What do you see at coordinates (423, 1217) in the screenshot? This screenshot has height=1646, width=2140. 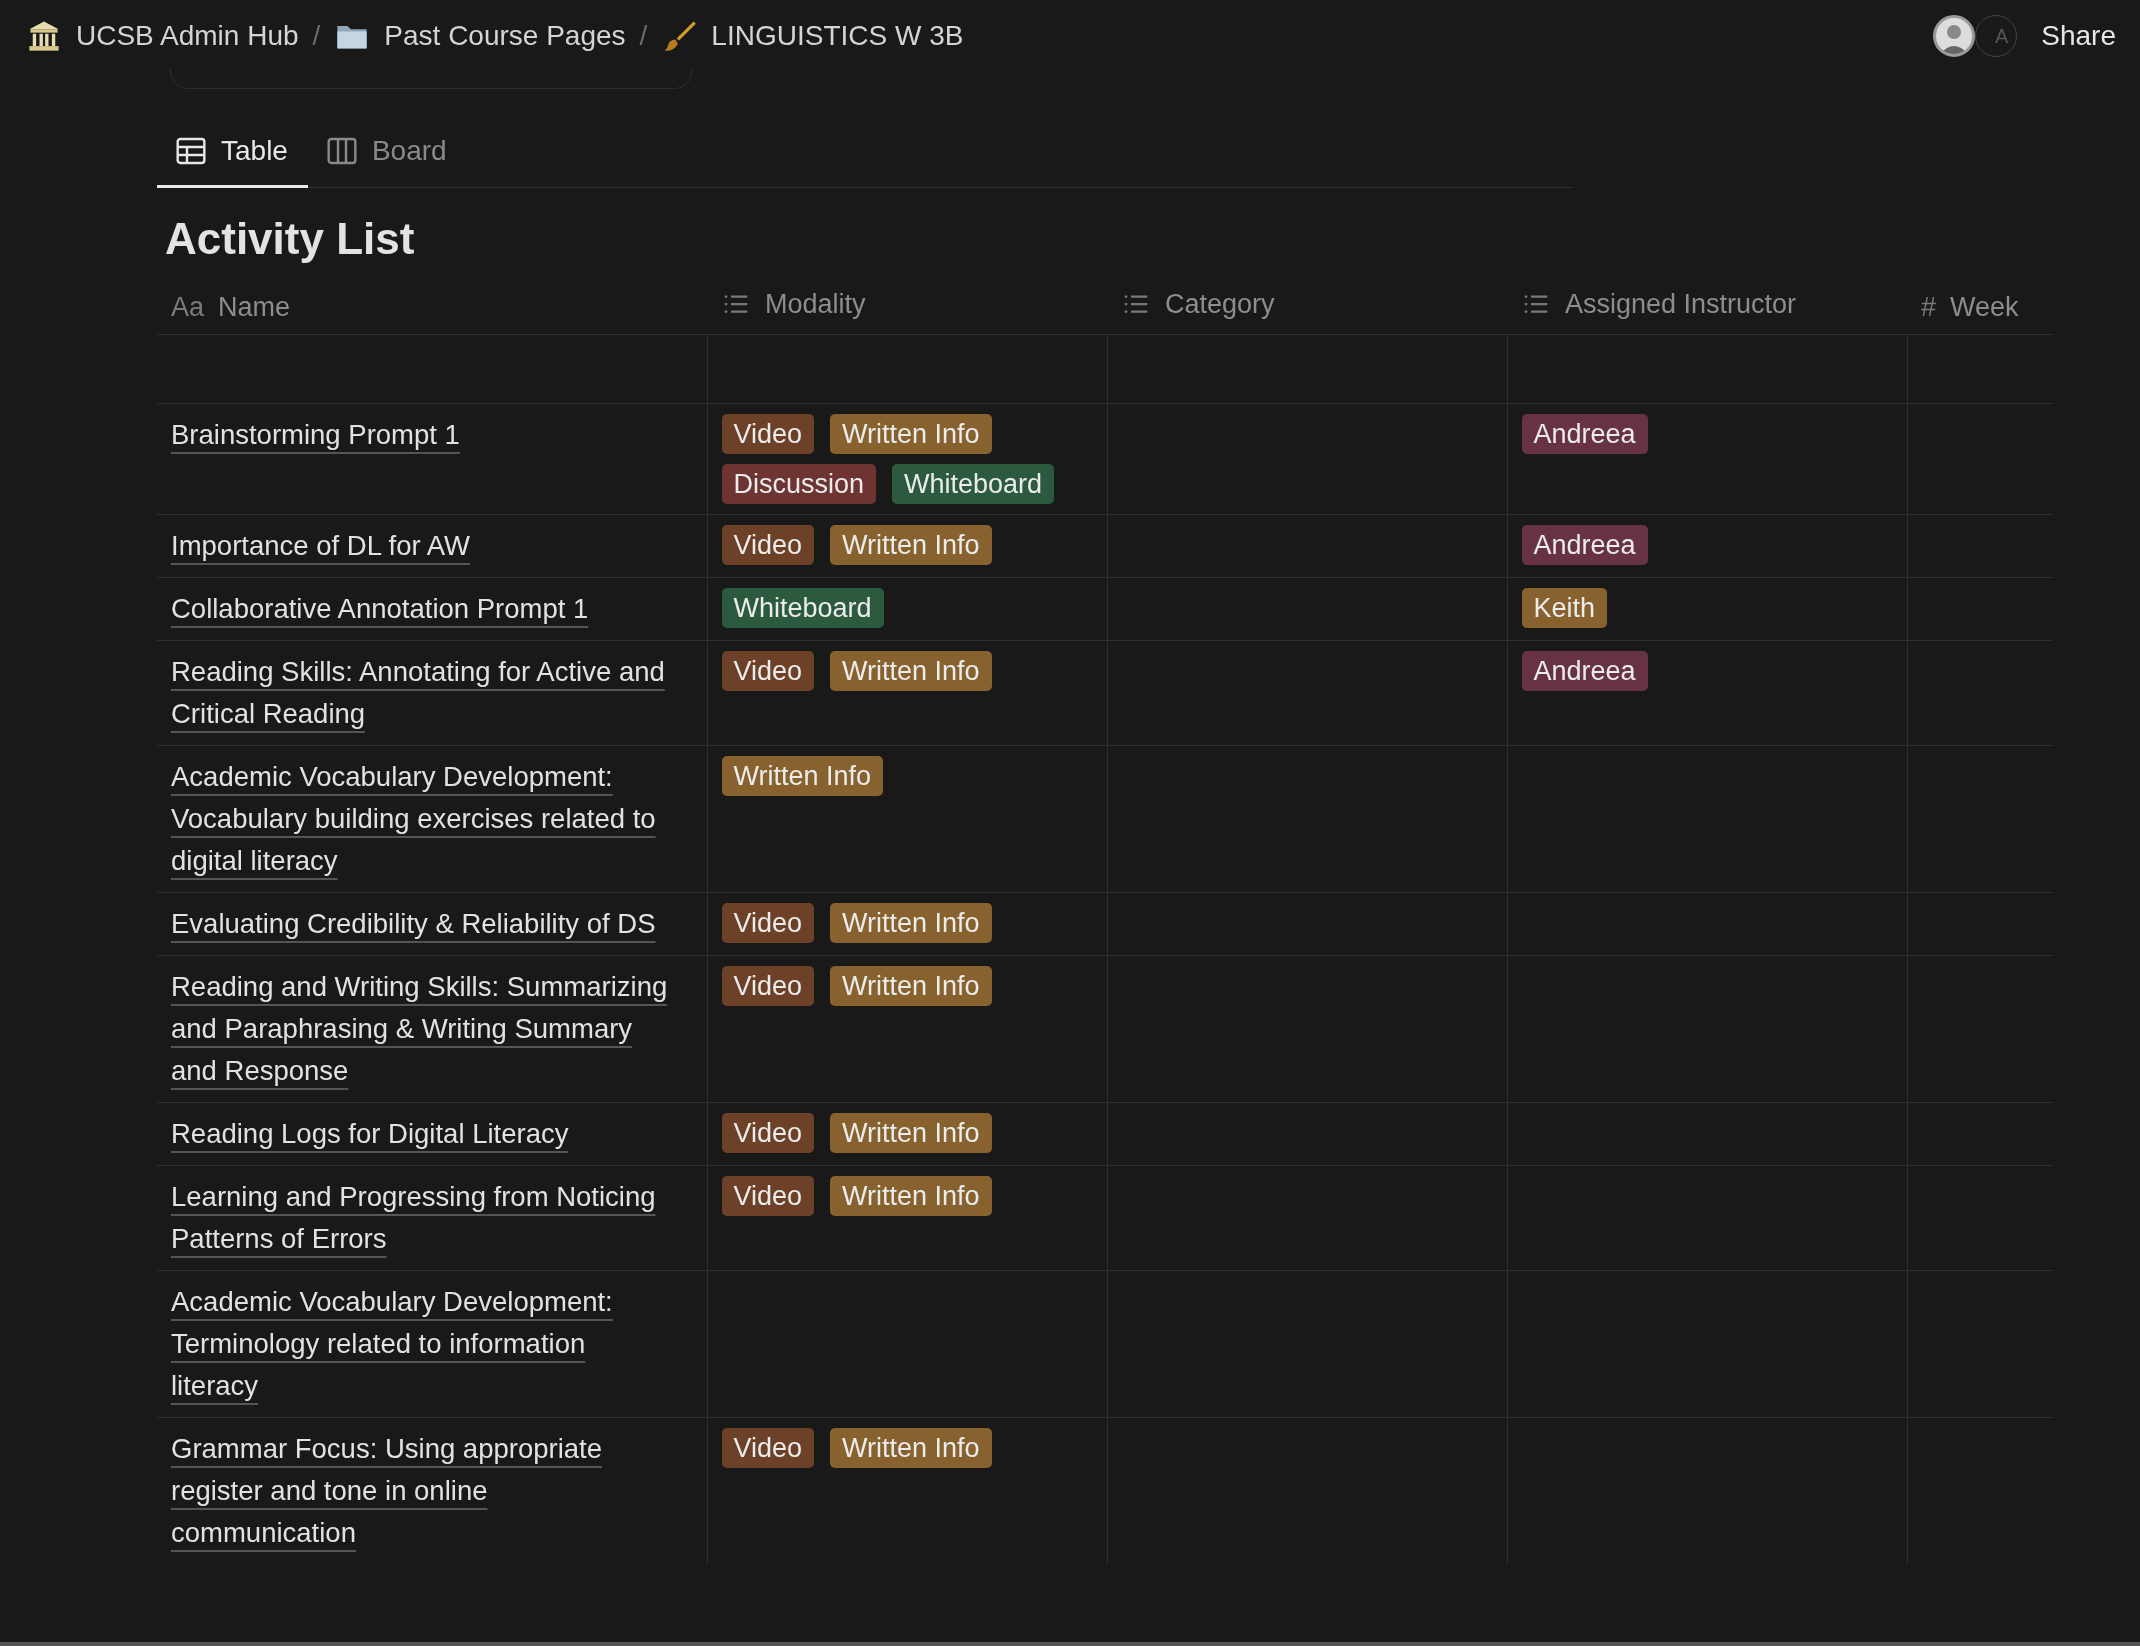 I see `page-link: Learning and Progressing from Noticing Patterns of Errors` at bounding box center [423, 1217].